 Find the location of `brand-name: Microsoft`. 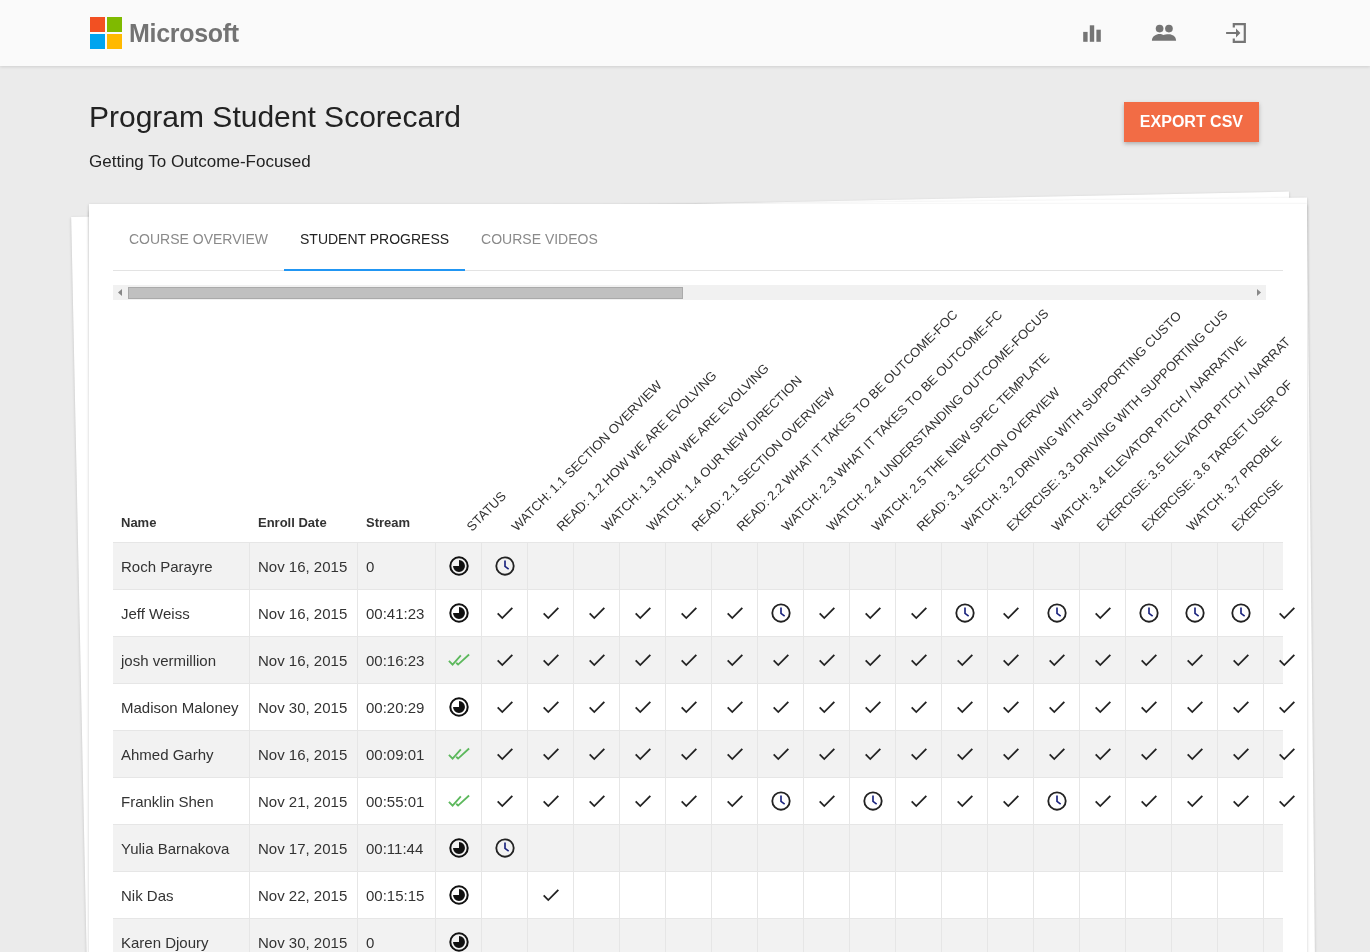

brand-name: Microsoft is located at coordinates (184, 33).